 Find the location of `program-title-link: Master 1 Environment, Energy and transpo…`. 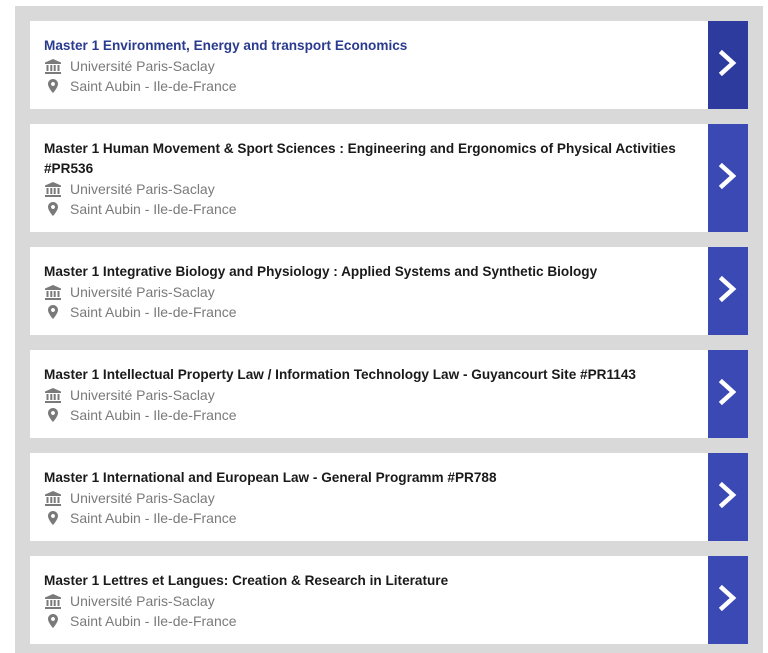

program-title-link: Master 1 Environment, Energy and transpo… is located at coordinates (366, 46).